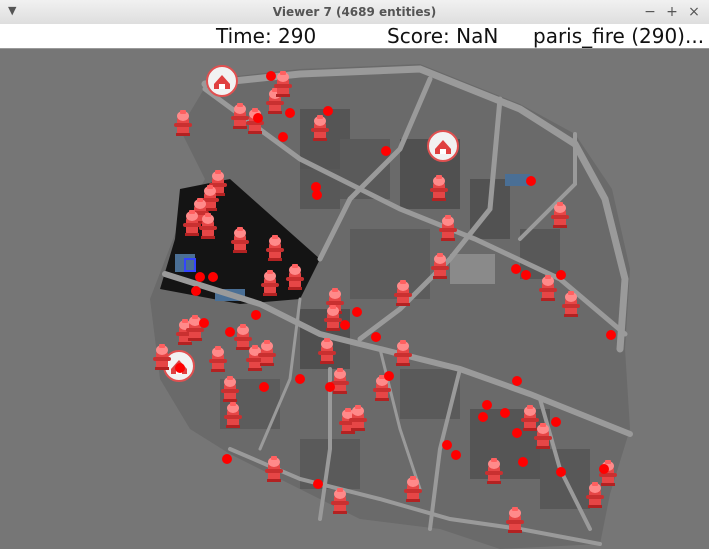 The width and height of the screenshot is (709, 549). I want to click on window-title: Viewer 7 (4689 entities), so click(354, 12).